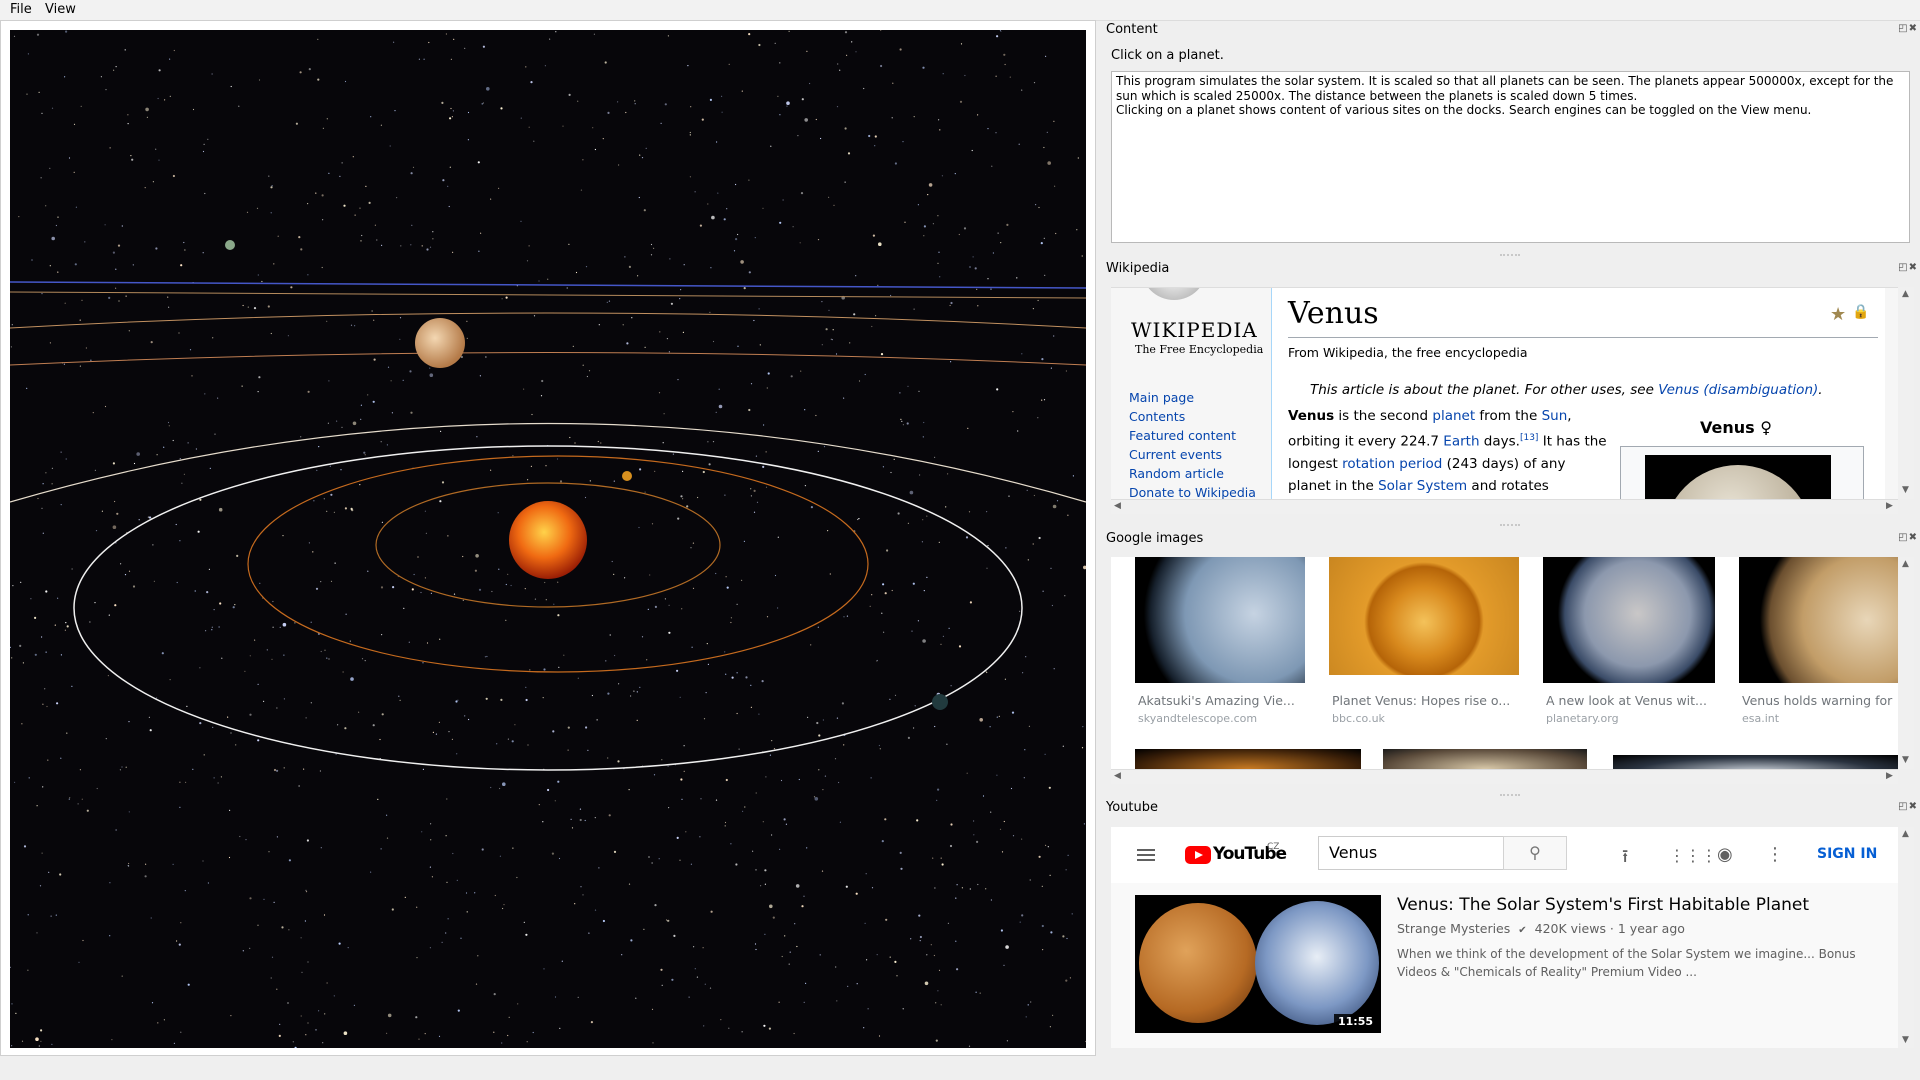  Describe the element at coordinates (1847, 854) in the screenshot. I see `sign-in-button: SIGN IN` at that location.